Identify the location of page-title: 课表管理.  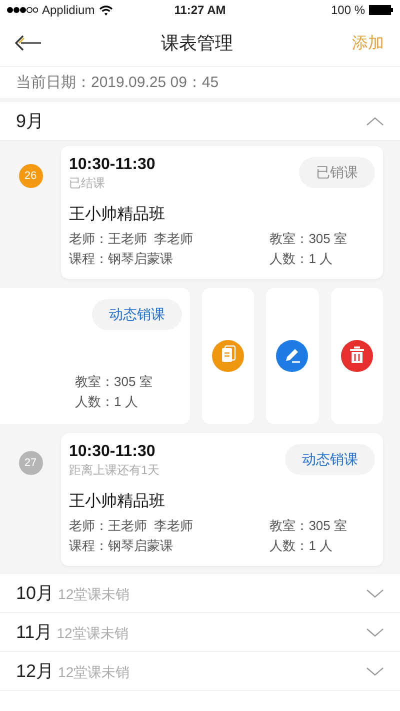
(197, 43).